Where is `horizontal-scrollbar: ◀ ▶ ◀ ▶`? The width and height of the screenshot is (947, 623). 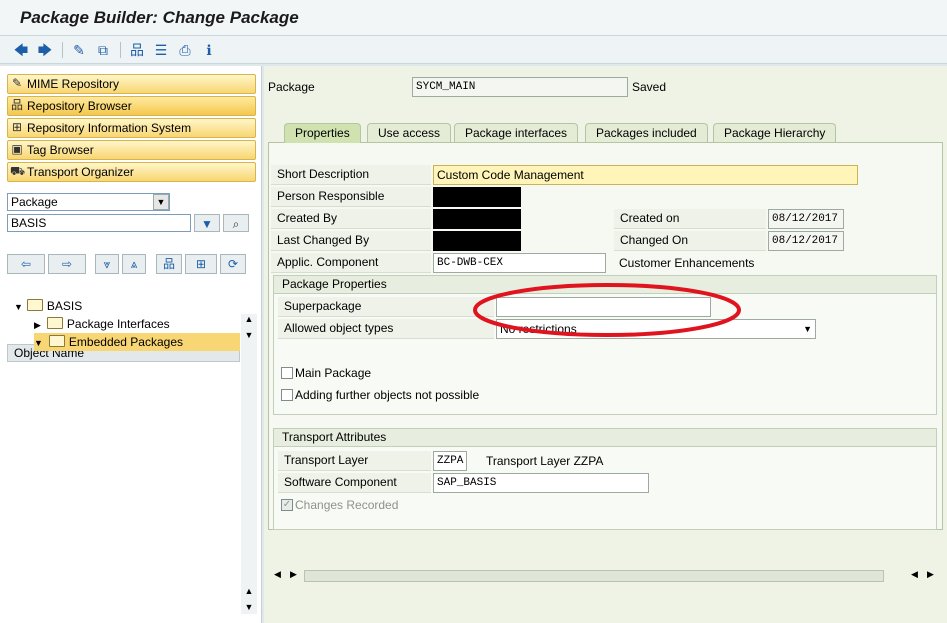
horizontal-scrollbar: ◀ ▶ ◀ ▶ is located at coordinates (605, 576).